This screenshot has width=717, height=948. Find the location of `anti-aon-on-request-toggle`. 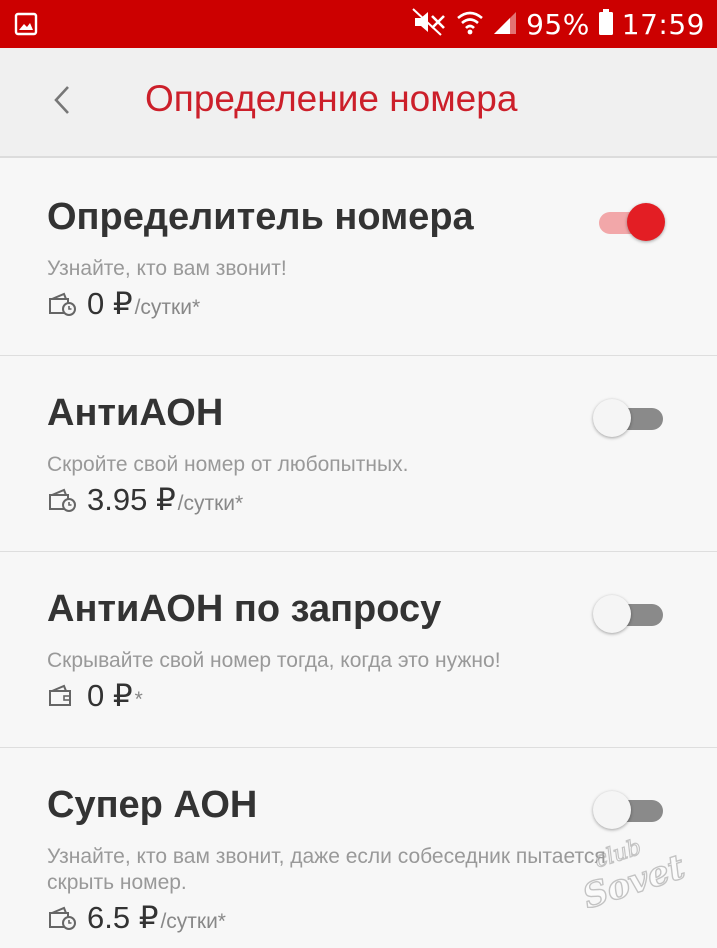

anti-aon-on-request-toggle is located at coordinates (629, 614).